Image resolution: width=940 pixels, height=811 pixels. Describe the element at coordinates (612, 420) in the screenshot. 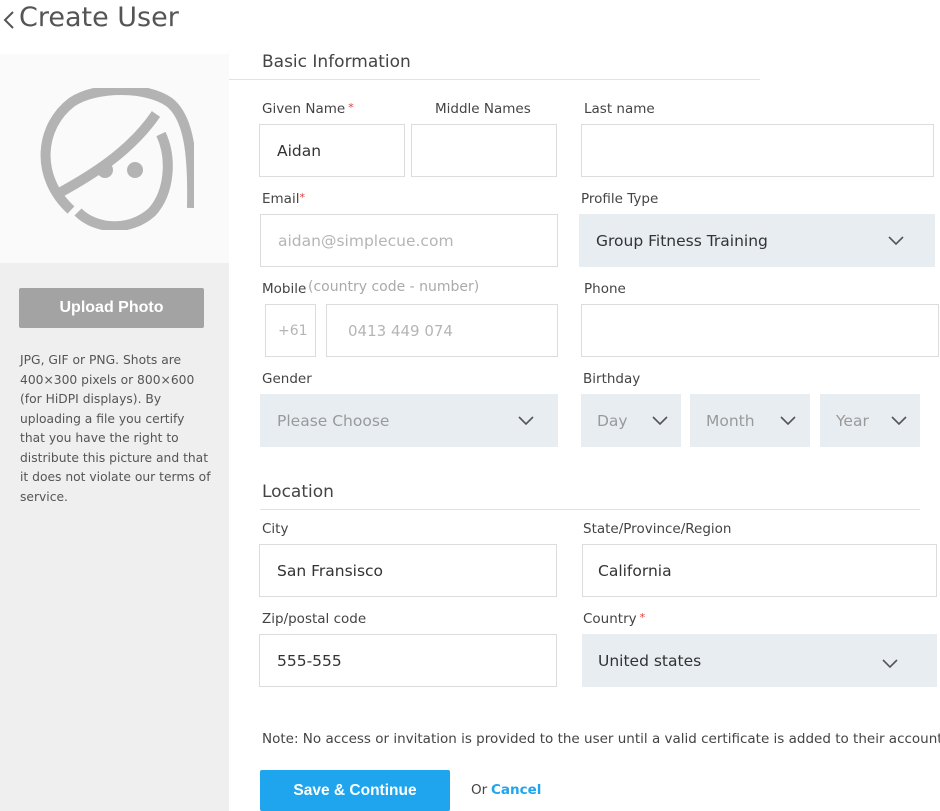

I see `birthday-day-value: Day` at that location.